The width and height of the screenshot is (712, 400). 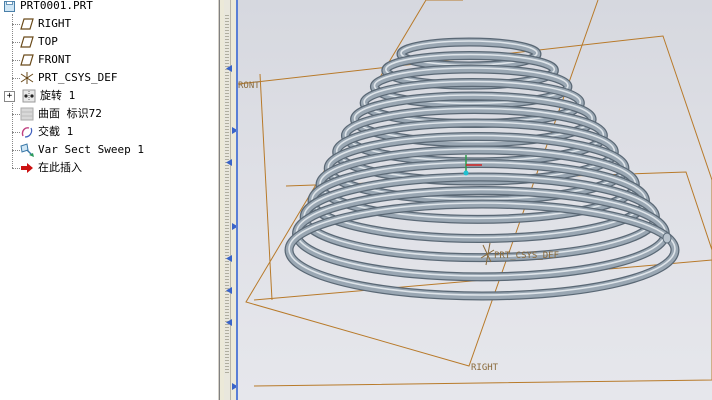 I want to click on tree-item-intersect: 交截 1, so click(x=46, y=132).